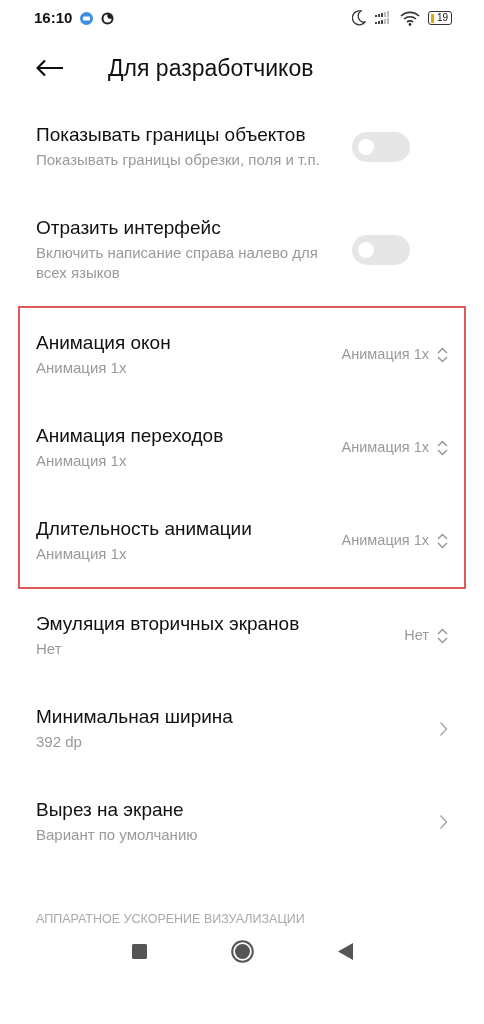 Image resolution: width=484 pixels, height=1024 pixels. I want to click on settings-row: Отразить интерфейс Включить написание справа налево для всех языков, so click(242, 249).